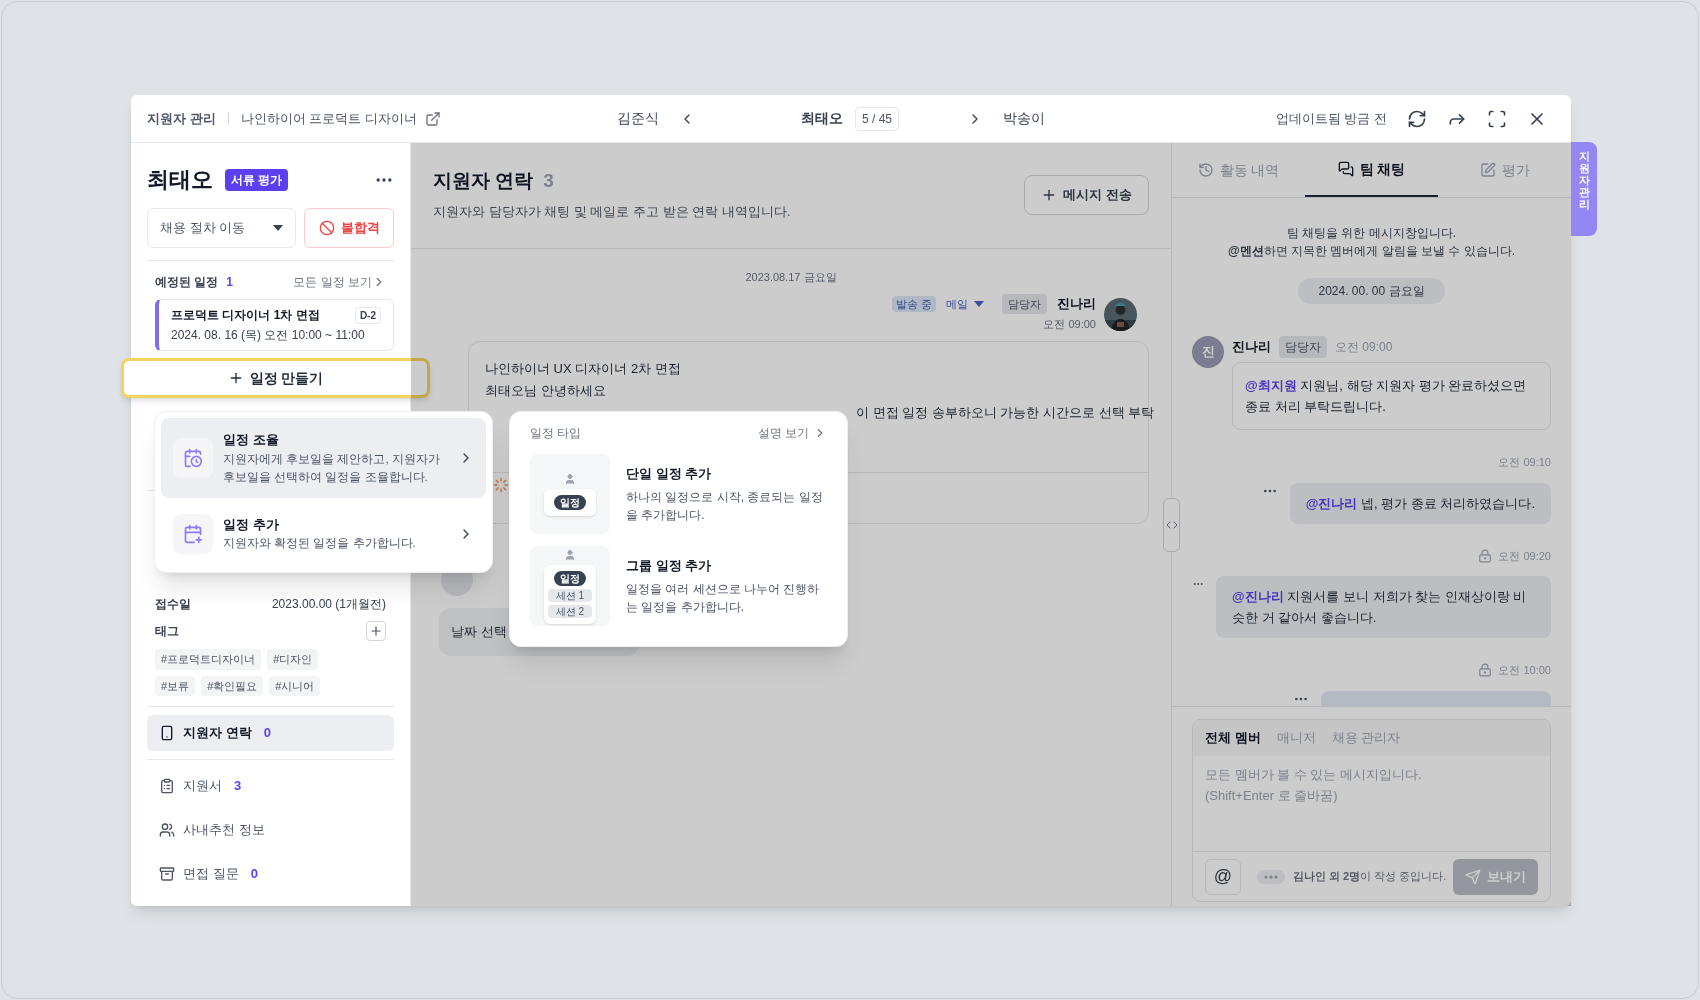 This screenshot has height=1000, width=1700. I want to click on typing-indicator-icon, so click(1271, 876).